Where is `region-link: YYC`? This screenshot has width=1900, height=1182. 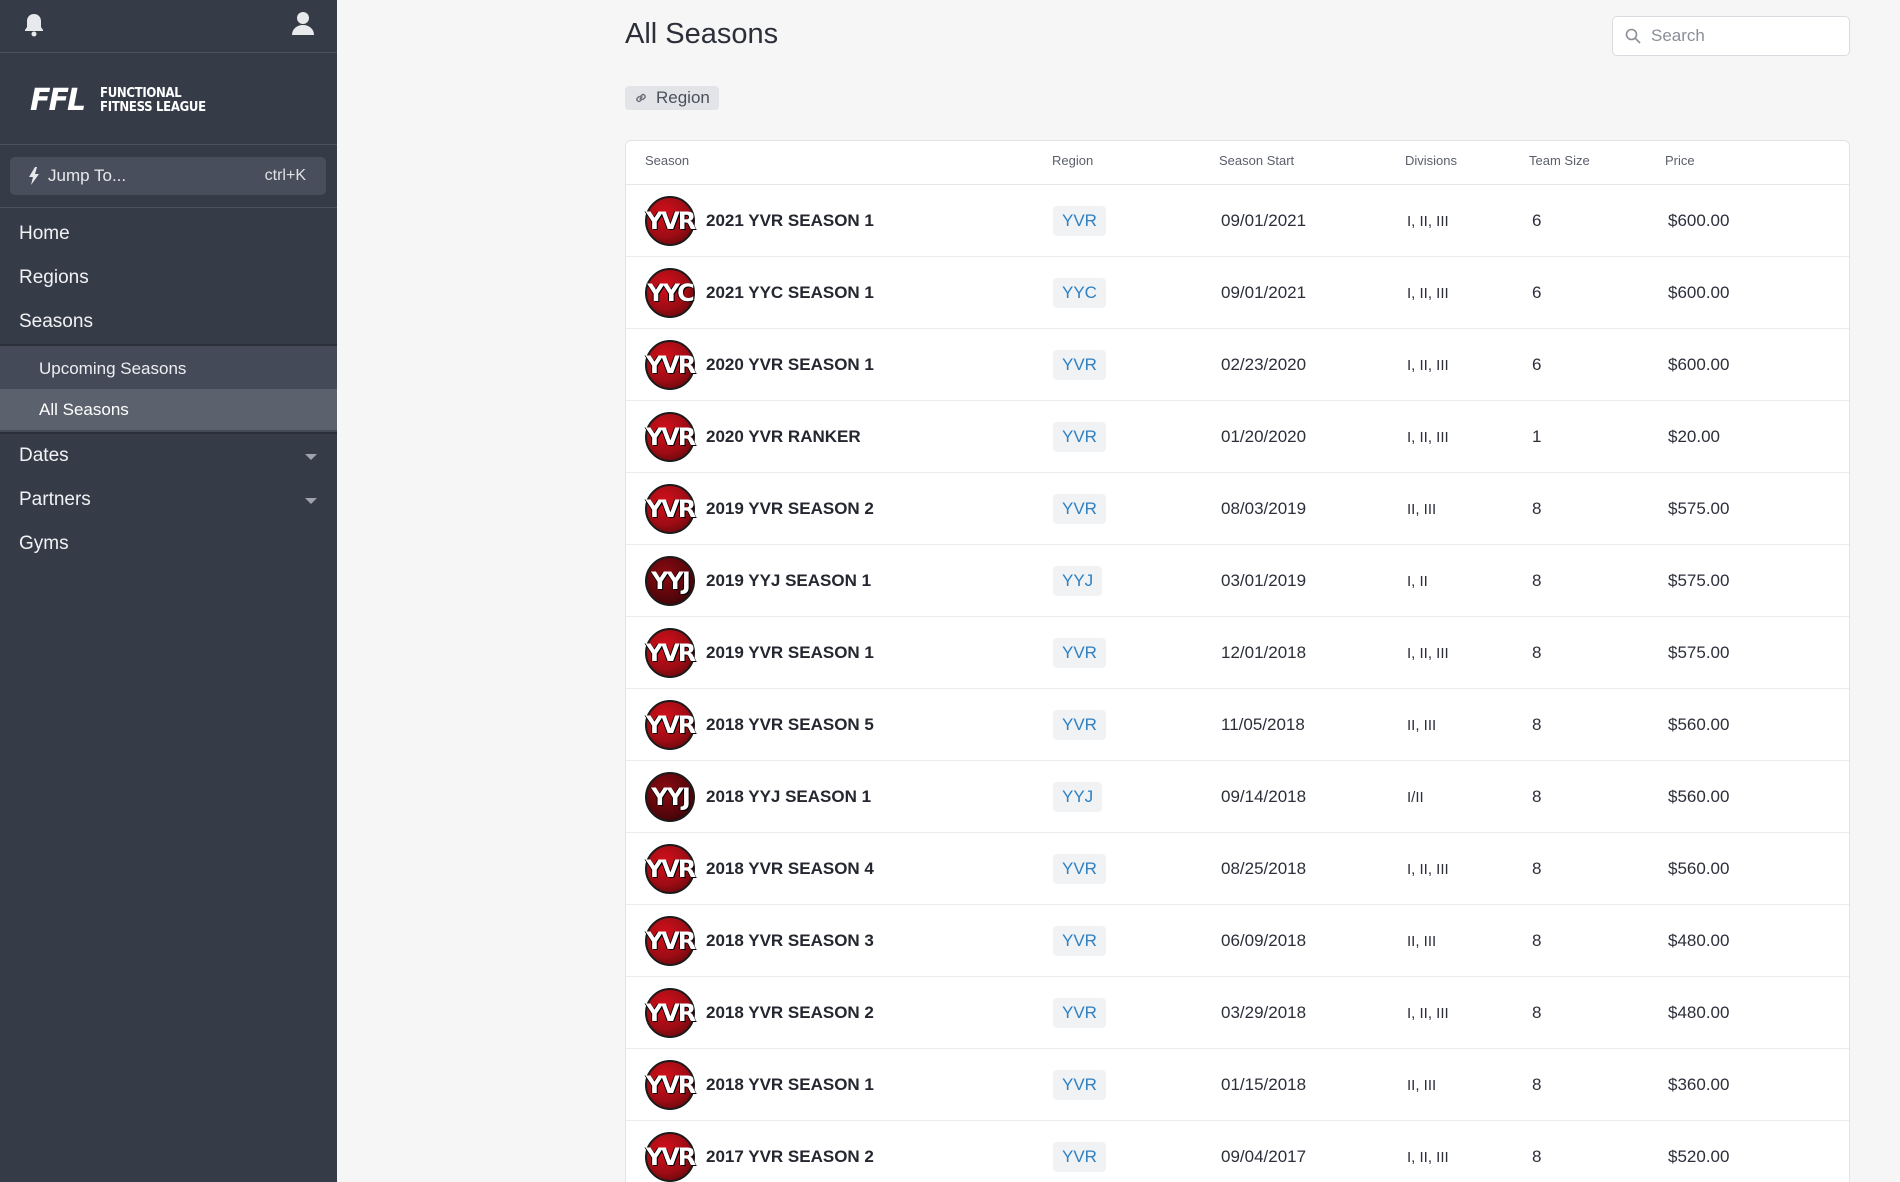
region-link: YYC is located at coordinates (1079, 293).